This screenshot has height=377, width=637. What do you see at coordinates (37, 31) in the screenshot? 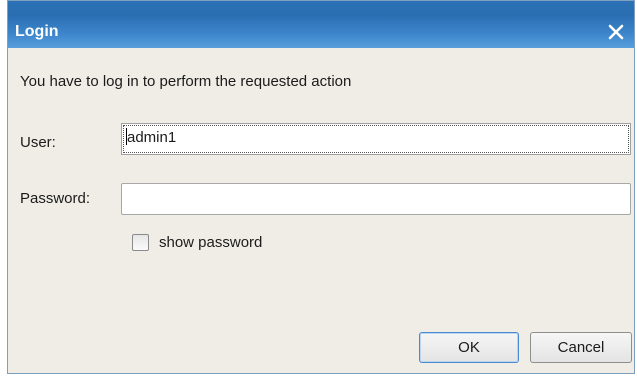
I see `dialog-title: Login` at bounding box center [37, 31].